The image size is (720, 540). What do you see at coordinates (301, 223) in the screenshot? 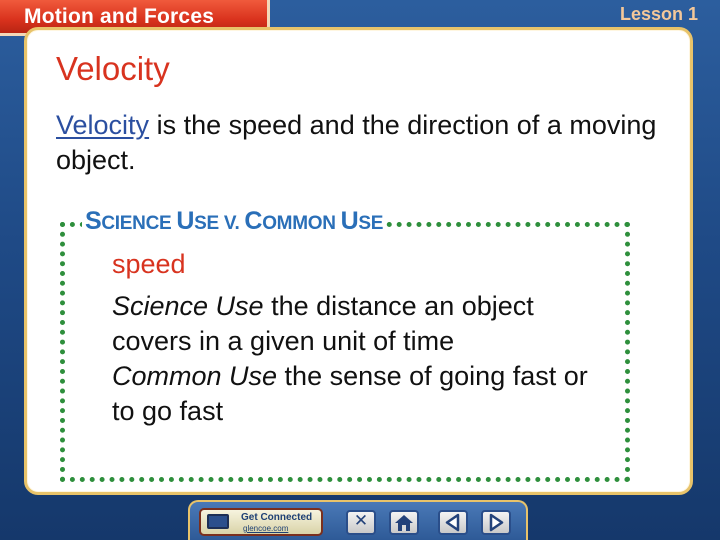
I see `title-fragment: OMMON` at bounding box center [301, 223].